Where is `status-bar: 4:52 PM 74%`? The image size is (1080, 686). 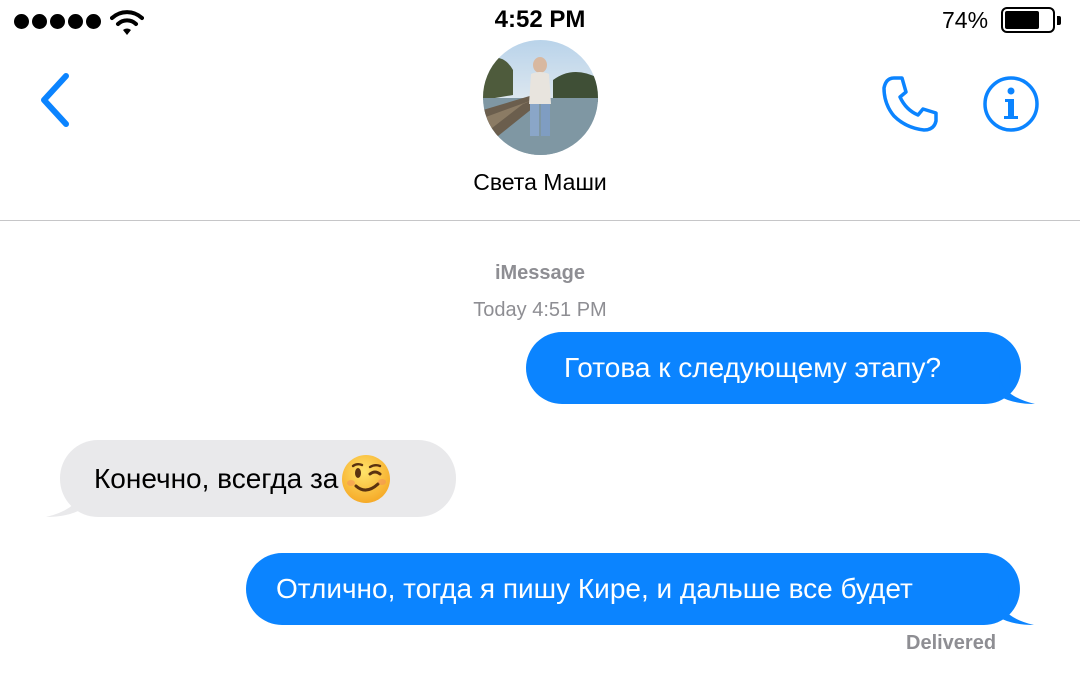 status-bar: 4:52 PM 74% is located at coordinates (540, 20).